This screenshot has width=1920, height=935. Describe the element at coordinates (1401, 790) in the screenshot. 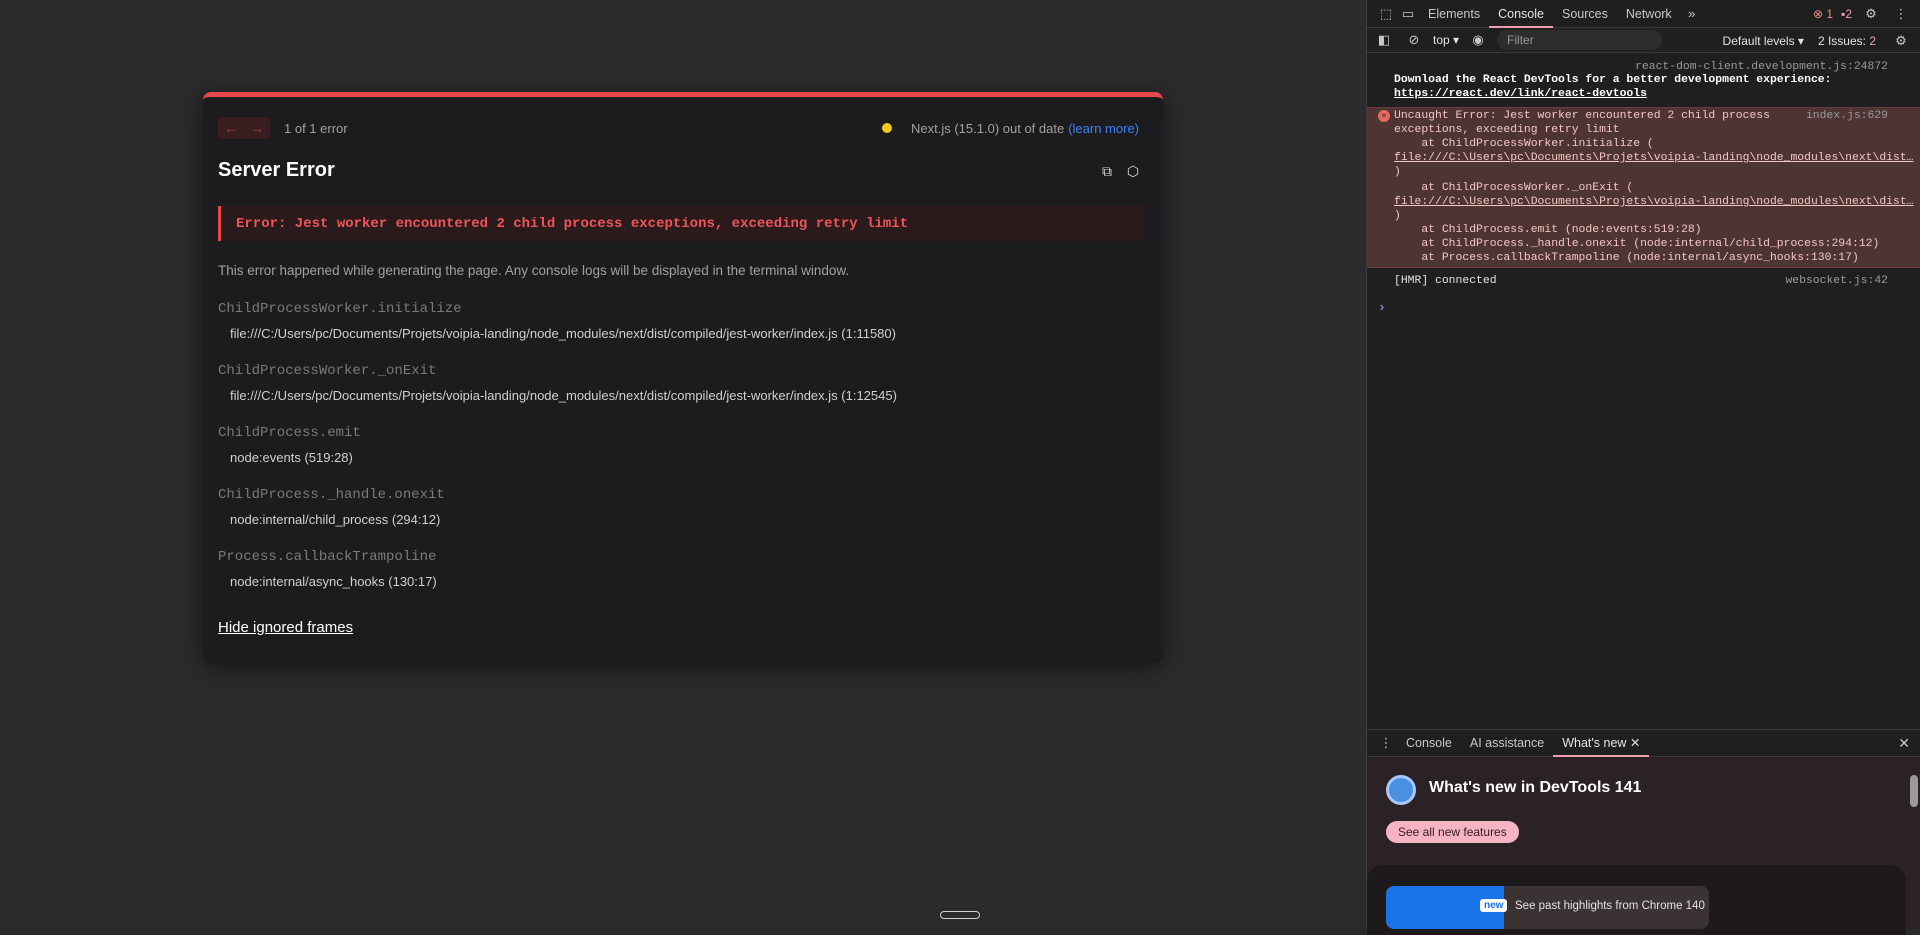

I see `chrome-devtools-logo-icon` at that location.